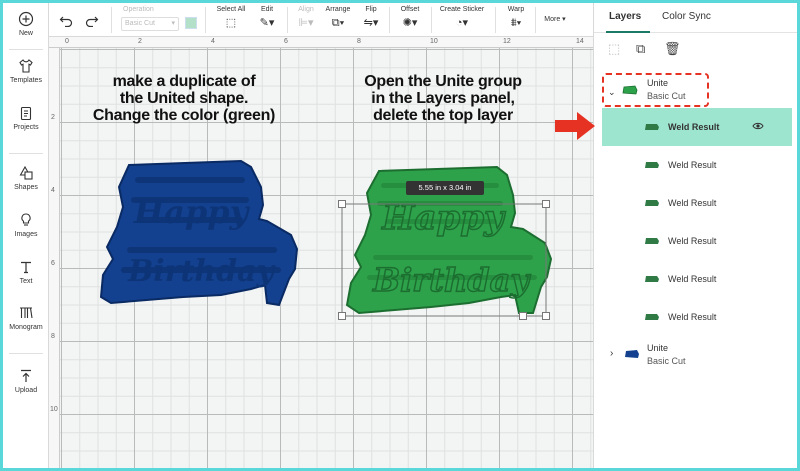  I want to click on duplicate-icon: ⧉, so click(640, 49).